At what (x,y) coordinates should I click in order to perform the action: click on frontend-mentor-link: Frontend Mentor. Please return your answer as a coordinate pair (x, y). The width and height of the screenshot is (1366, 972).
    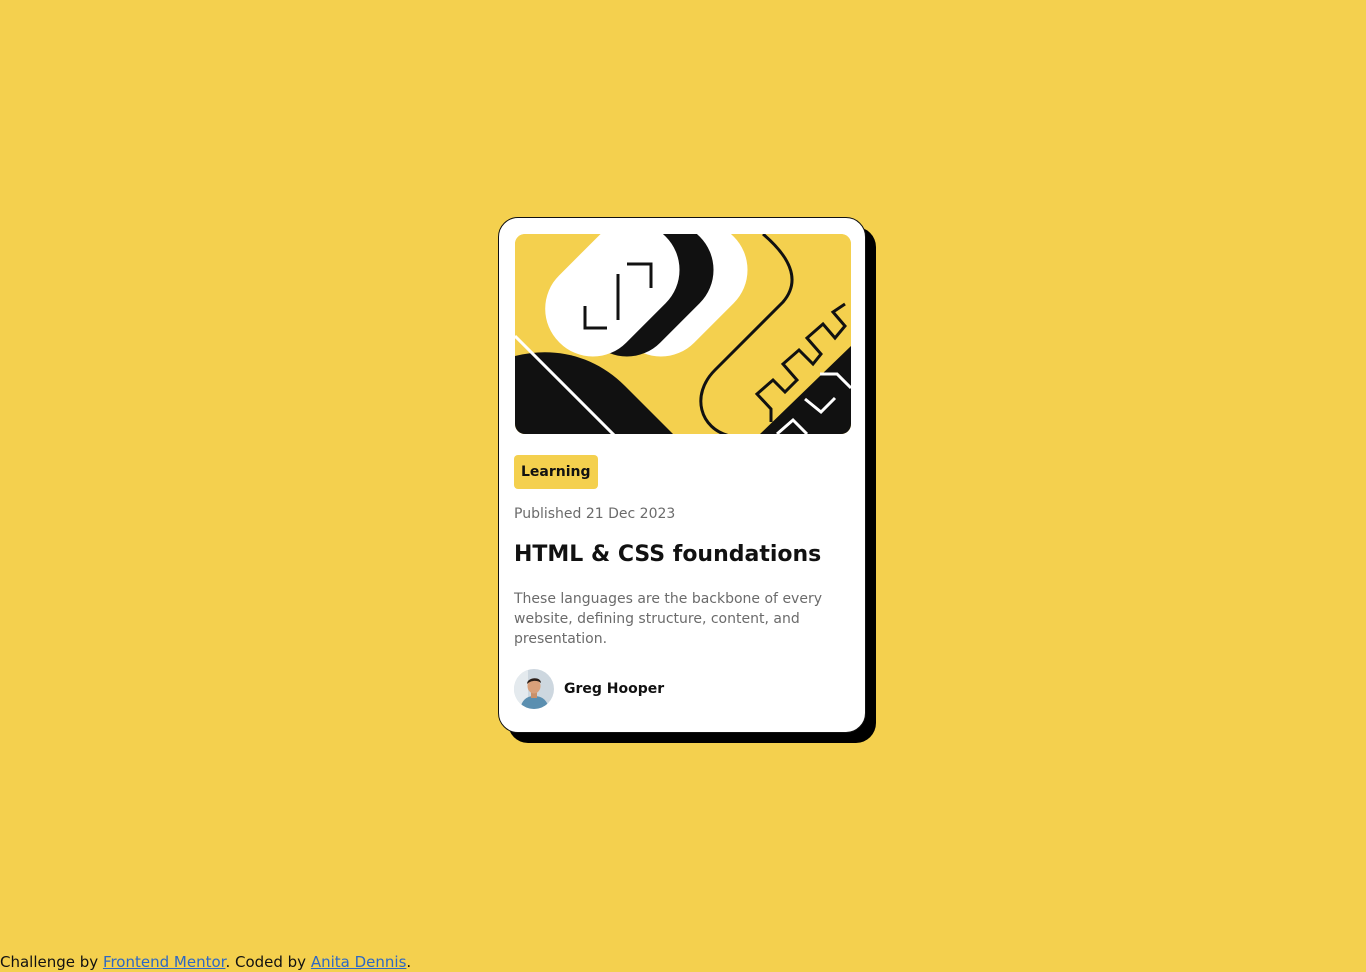
    Looking at the image, I should click on (164, 962).